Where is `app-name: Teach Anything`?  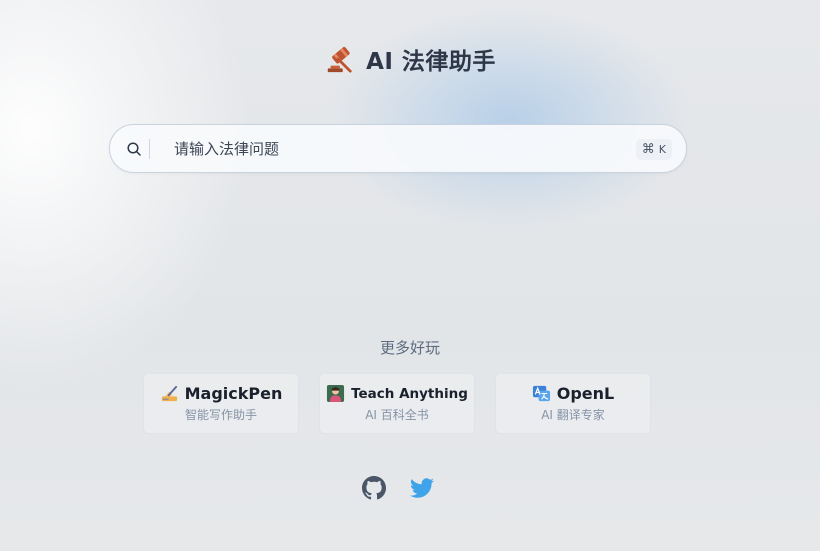
app-name: Teach Anything is located at coordinates (409, 393).